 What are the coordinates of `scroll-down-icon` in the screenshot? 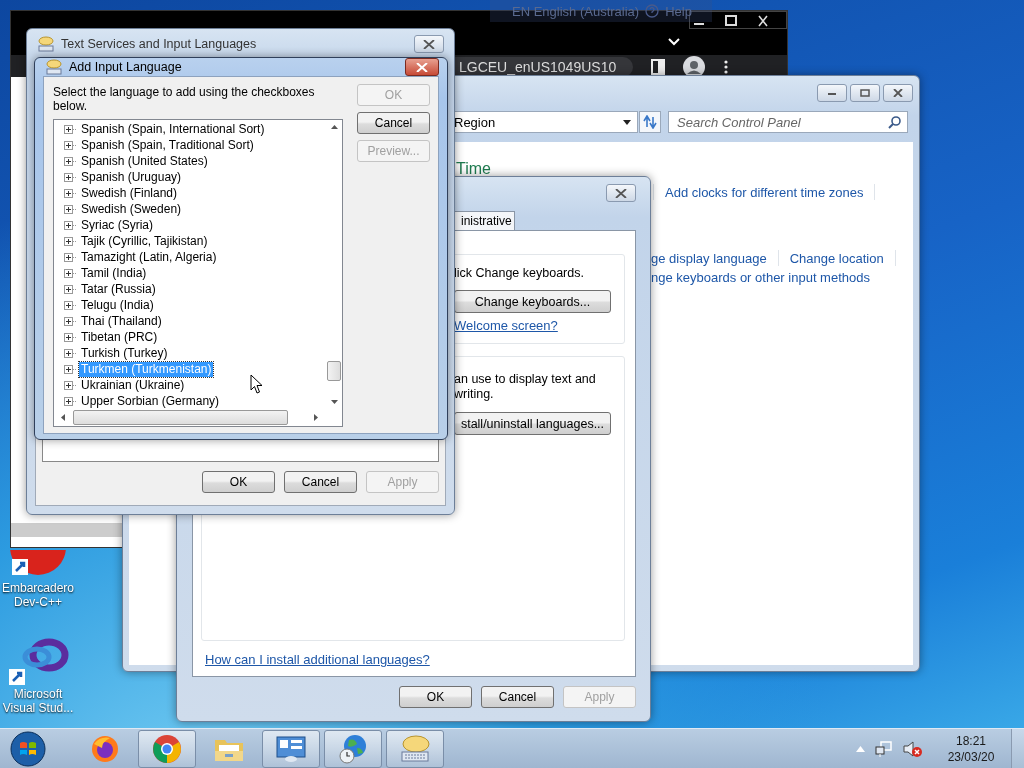 It's located at (334, 402).